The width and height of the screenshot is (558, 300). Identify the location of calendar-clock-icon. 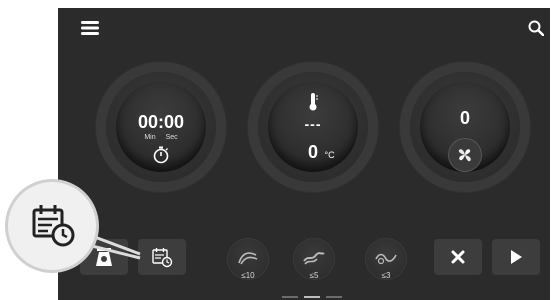
(53, 226).